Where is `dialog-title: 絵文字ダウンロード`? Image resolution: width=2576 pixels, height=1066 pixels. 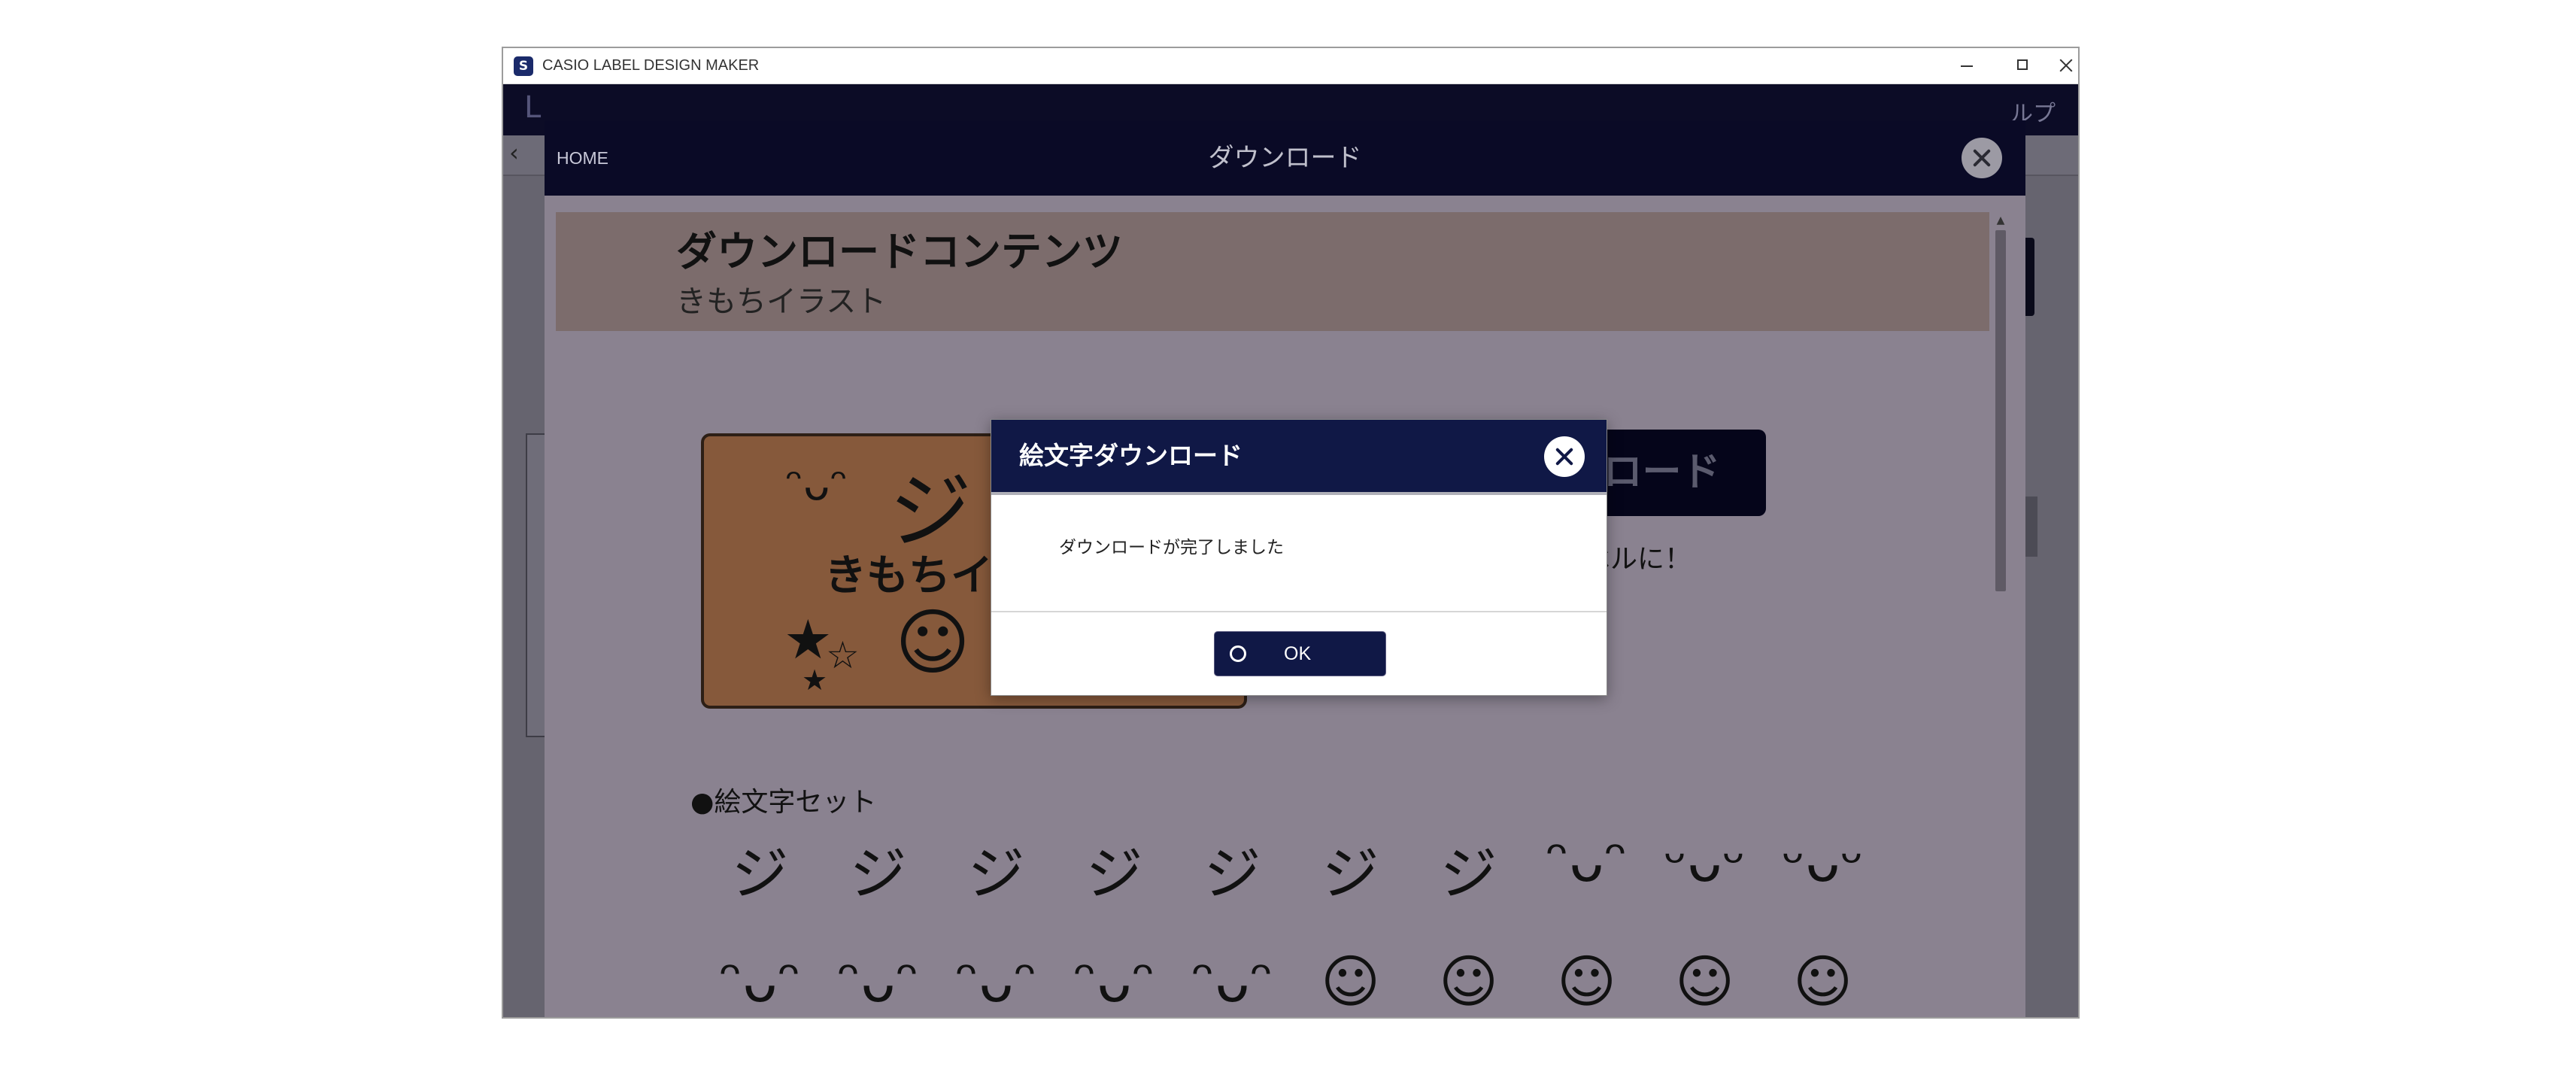 dialog-title: 絵文字ダウンロード is located at coordinates (1130, 456).